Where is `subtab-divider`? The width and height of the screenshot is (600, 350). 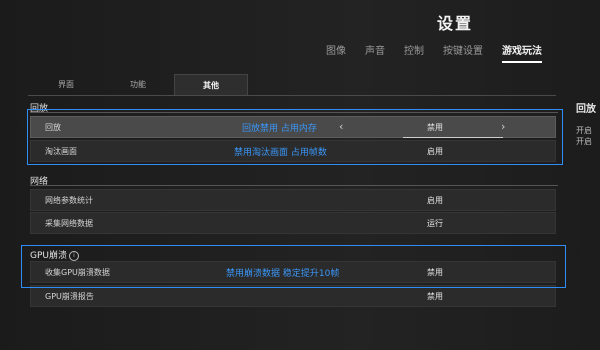 subtab-divider is located at coordinates (292, 95).